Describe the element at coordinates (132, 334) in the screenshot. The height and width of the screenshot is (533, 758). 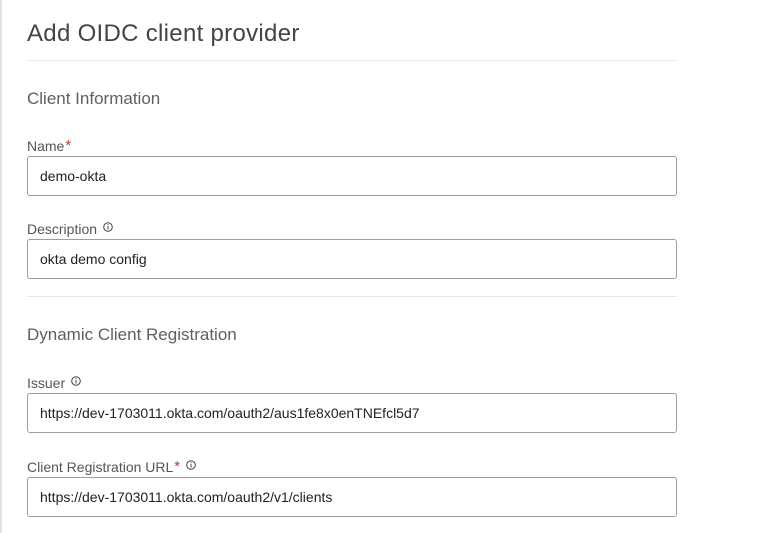
I see `section-title-dynamic-client-registration: Dynamic Client Registration` at that location.